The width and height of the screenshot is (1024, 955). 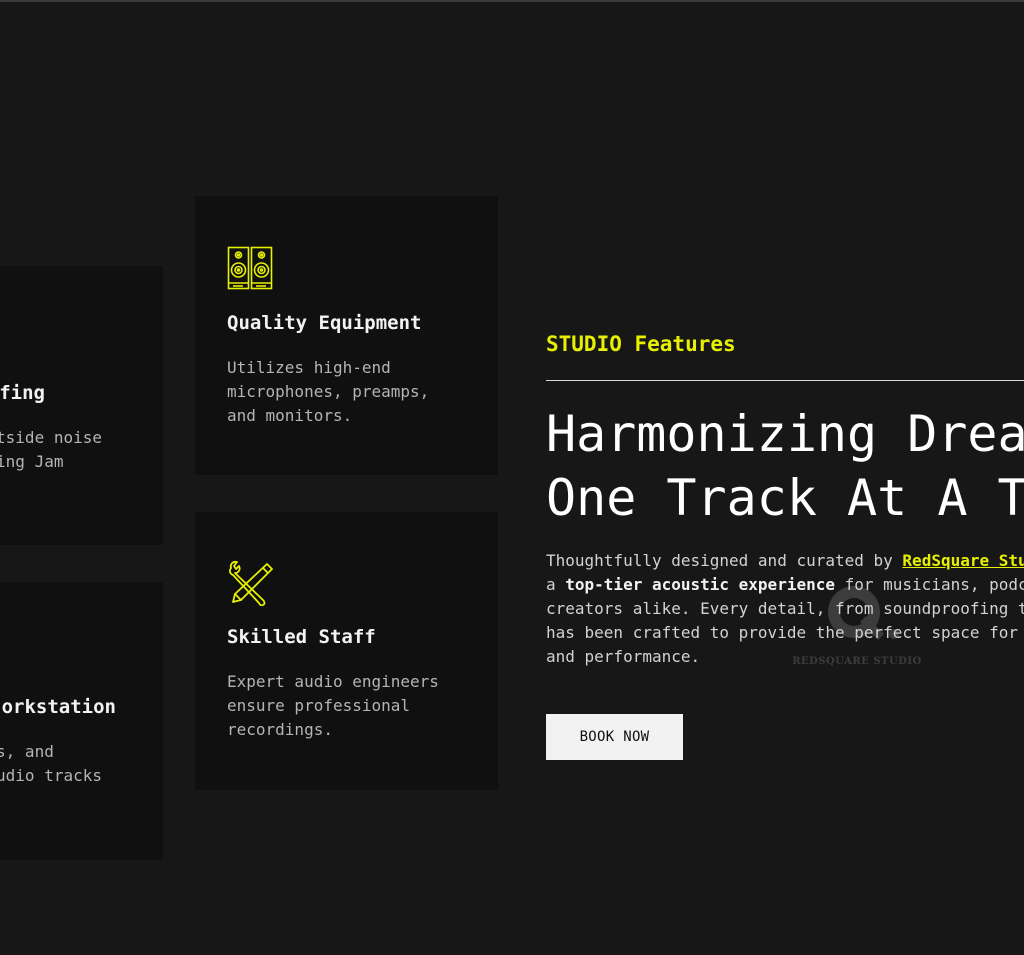 What do you see at coordinates (58, 707) in the screenshot?
I see `feature-card-title: orkstation` at bounding box center [58, 707].